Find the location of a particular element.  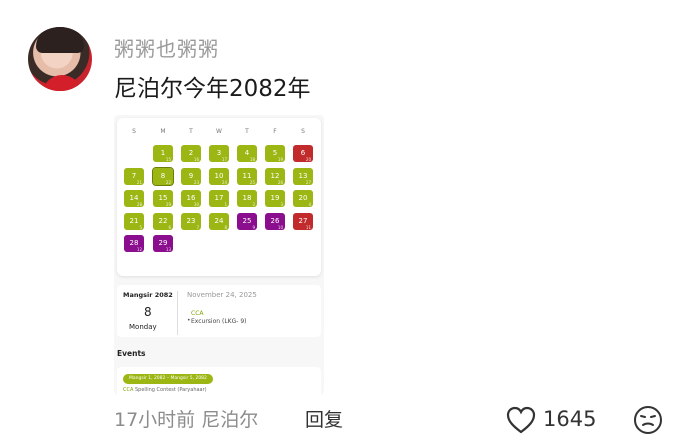

gregorian-day: 30 is located at coordinates (196, 204).